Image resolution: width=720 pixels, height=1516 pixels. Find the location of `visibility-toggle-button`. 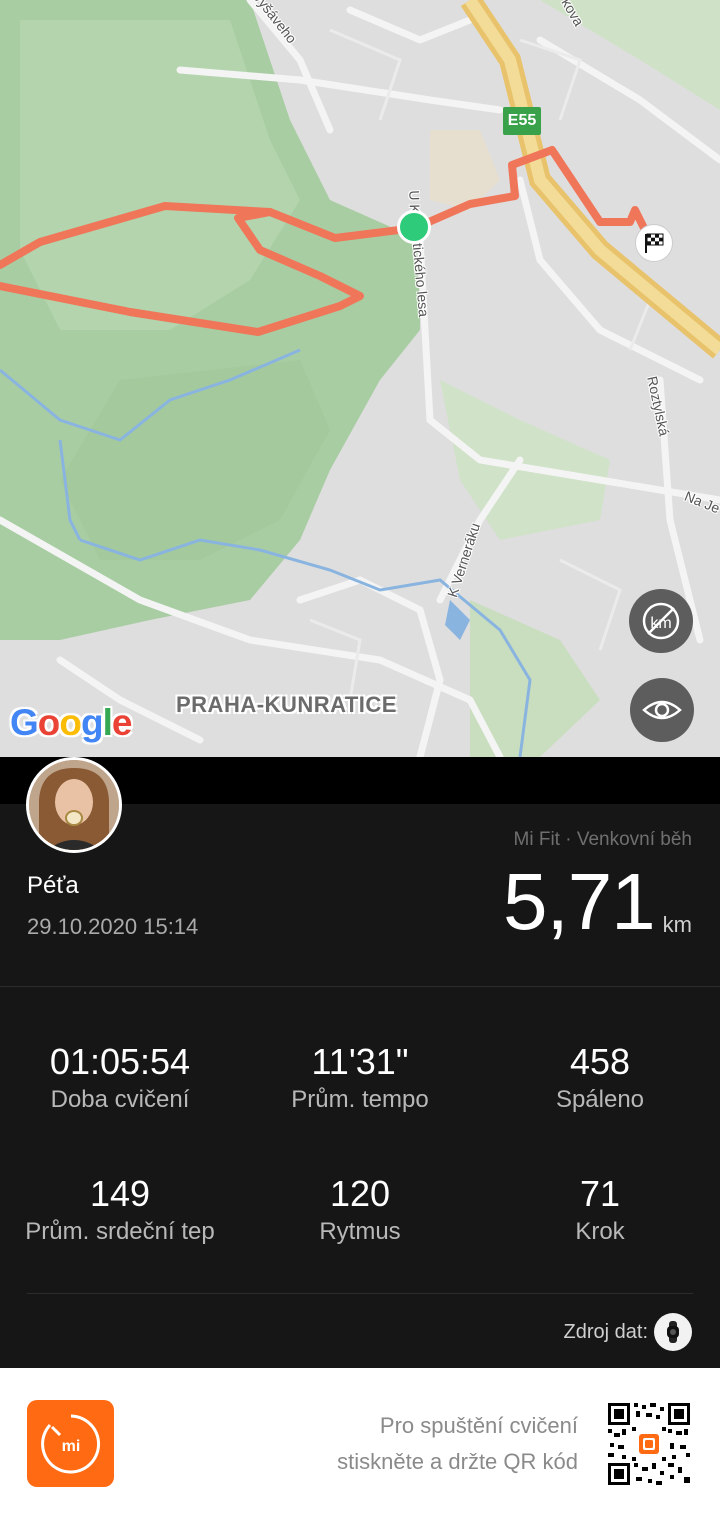

visibility-toggle-button is located at coordinates (662, 710).